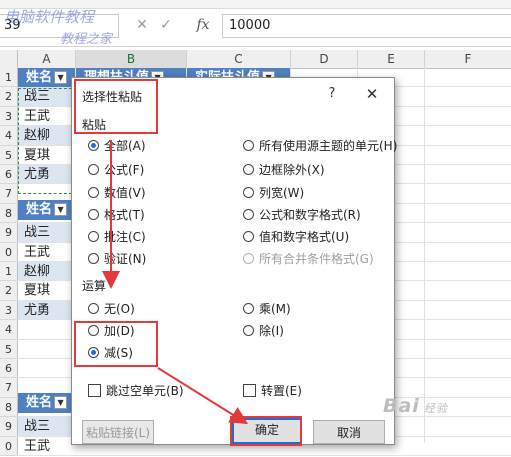 The width and height of the screenshot is (511, 457). What do you see at coordinates (401, 406) in the screenshot?
I see `baidu-watermark-text: Bai` at bounding box center [401, 406].